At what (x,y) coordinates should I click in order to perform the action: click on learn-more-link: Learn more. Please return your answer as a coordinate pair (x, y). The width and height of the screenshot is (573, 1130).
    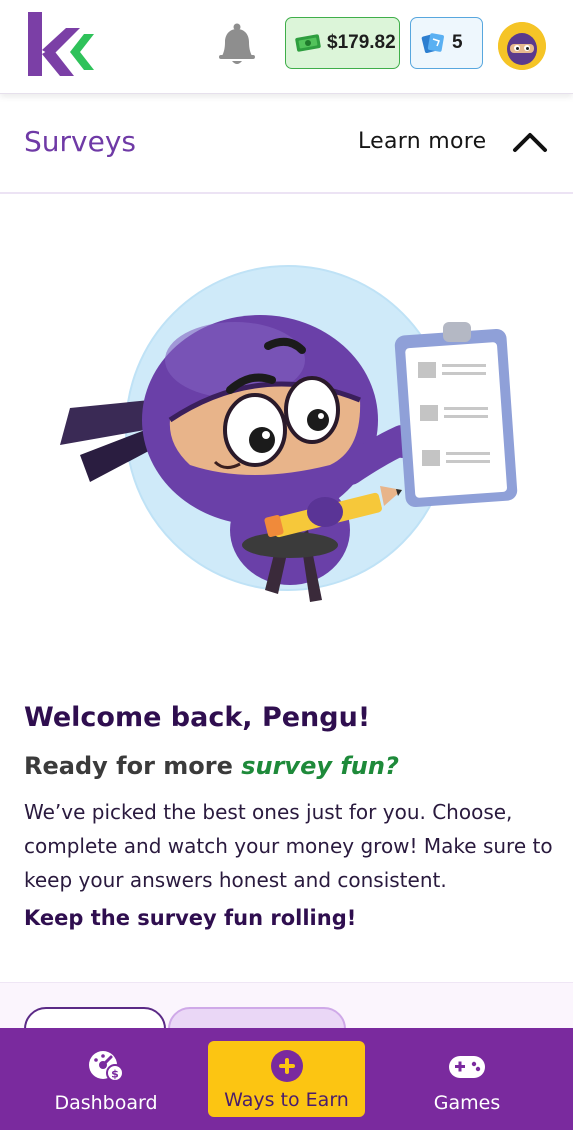
    Looking at the image, I should click on (422, 141).